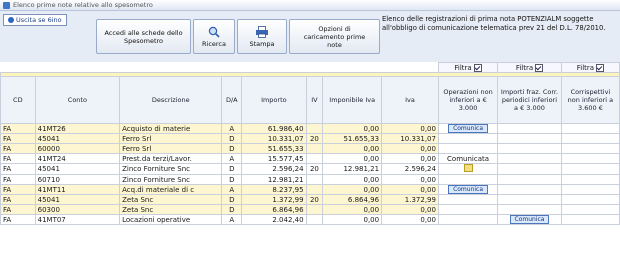  What do you see at coordinates (314, 199) in the screenshot?
I see `cell-iv: 20` at bounding box center [314, 199].